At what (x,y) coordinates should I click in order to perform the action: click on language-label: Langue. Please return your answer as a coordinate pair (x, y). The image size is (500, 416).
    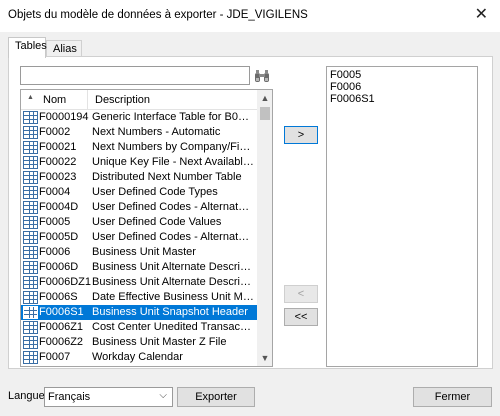
    Looking at the image, I should click on (26, 396).